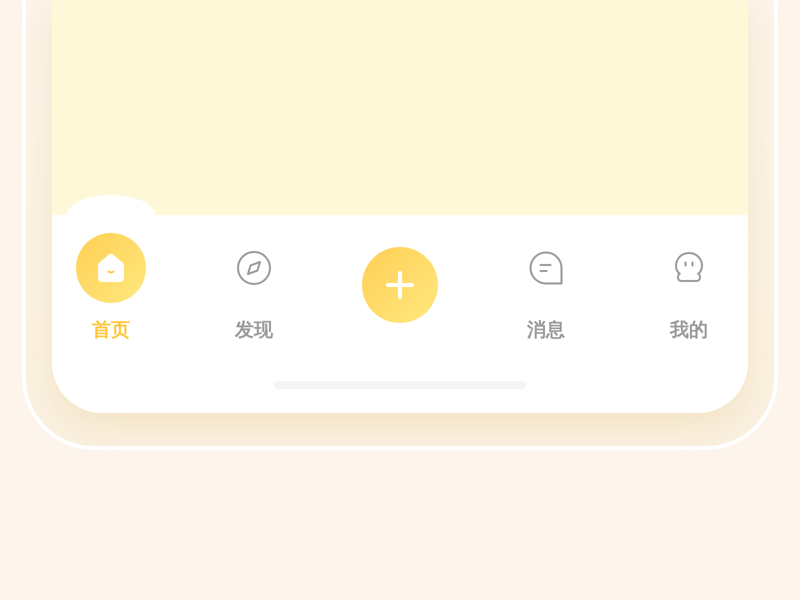 The height and width of the screenshot is (600, 800). Describe the element at coordinates (254, 268) in the screenshot. I see `compass-icon` at that location.